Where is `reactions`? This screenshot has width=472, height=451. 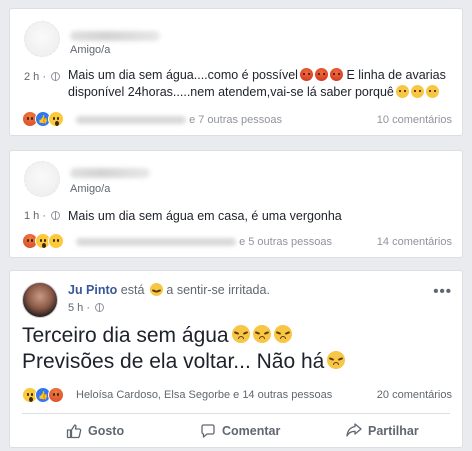 reactions is located at coordinates (43, 241).